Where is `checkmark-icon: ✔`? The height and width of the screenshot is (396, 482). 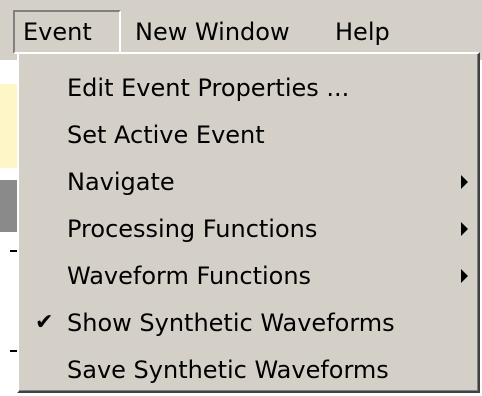
checkmark-icon: ✔ is located at coordinates (44, 322).